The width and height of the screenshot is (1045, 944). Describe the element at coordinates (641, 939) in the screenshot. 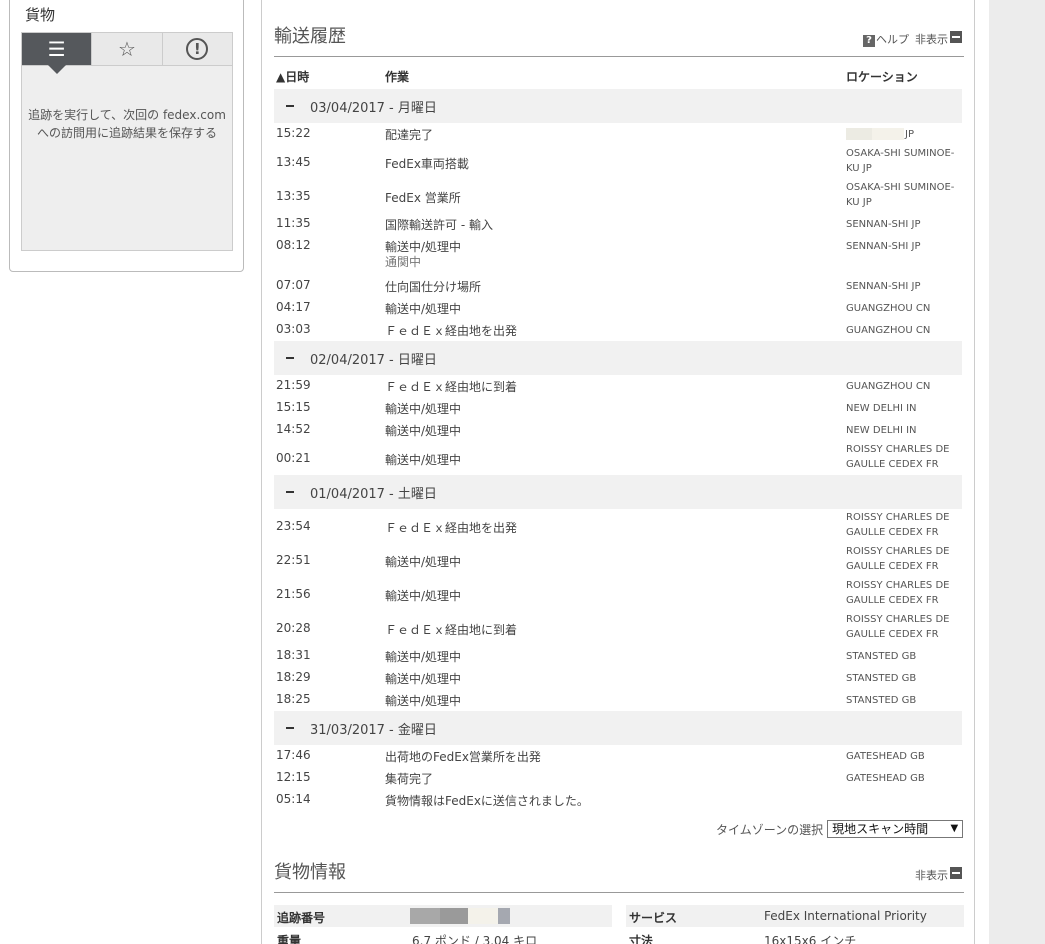

I see `dimensions-label: 寸法` at that location.